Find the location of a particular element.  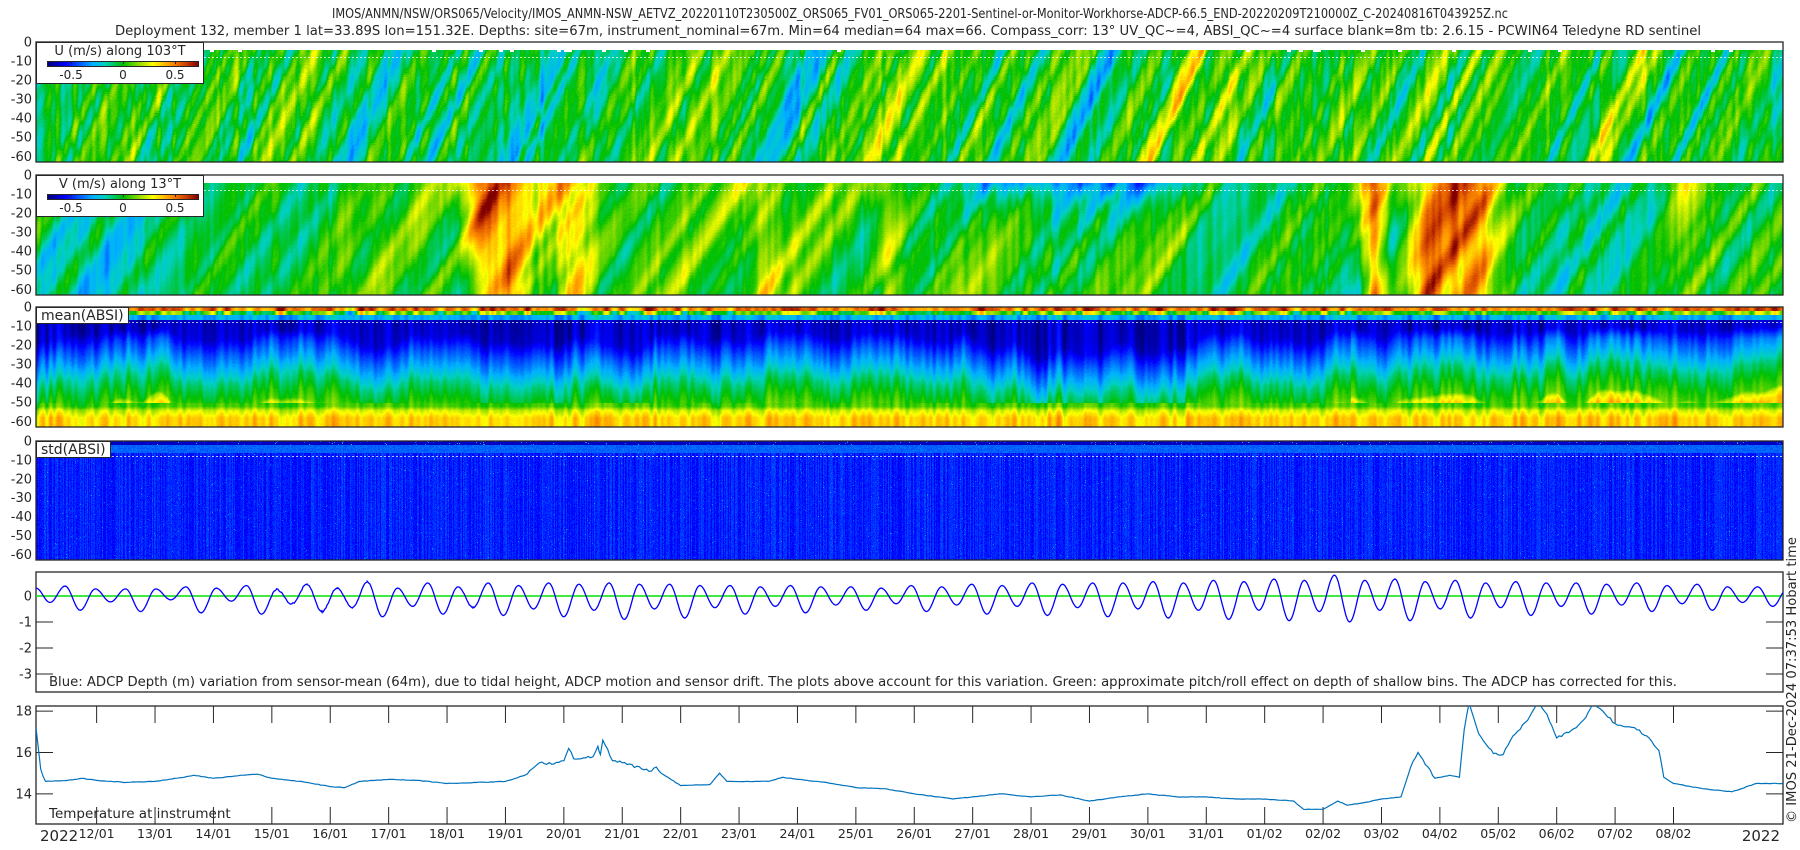

u-colorbar-tick-label: 0 is located at coordinates (123, 75).